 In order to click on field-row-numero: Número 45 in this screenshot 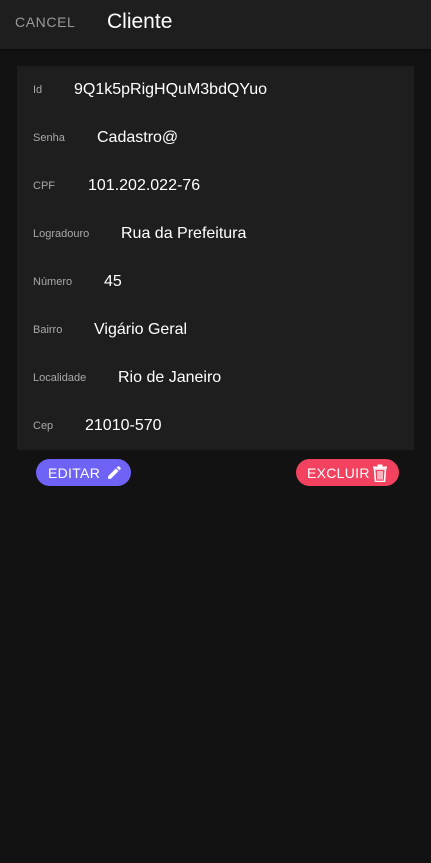, I will do `click(77, 282)`.